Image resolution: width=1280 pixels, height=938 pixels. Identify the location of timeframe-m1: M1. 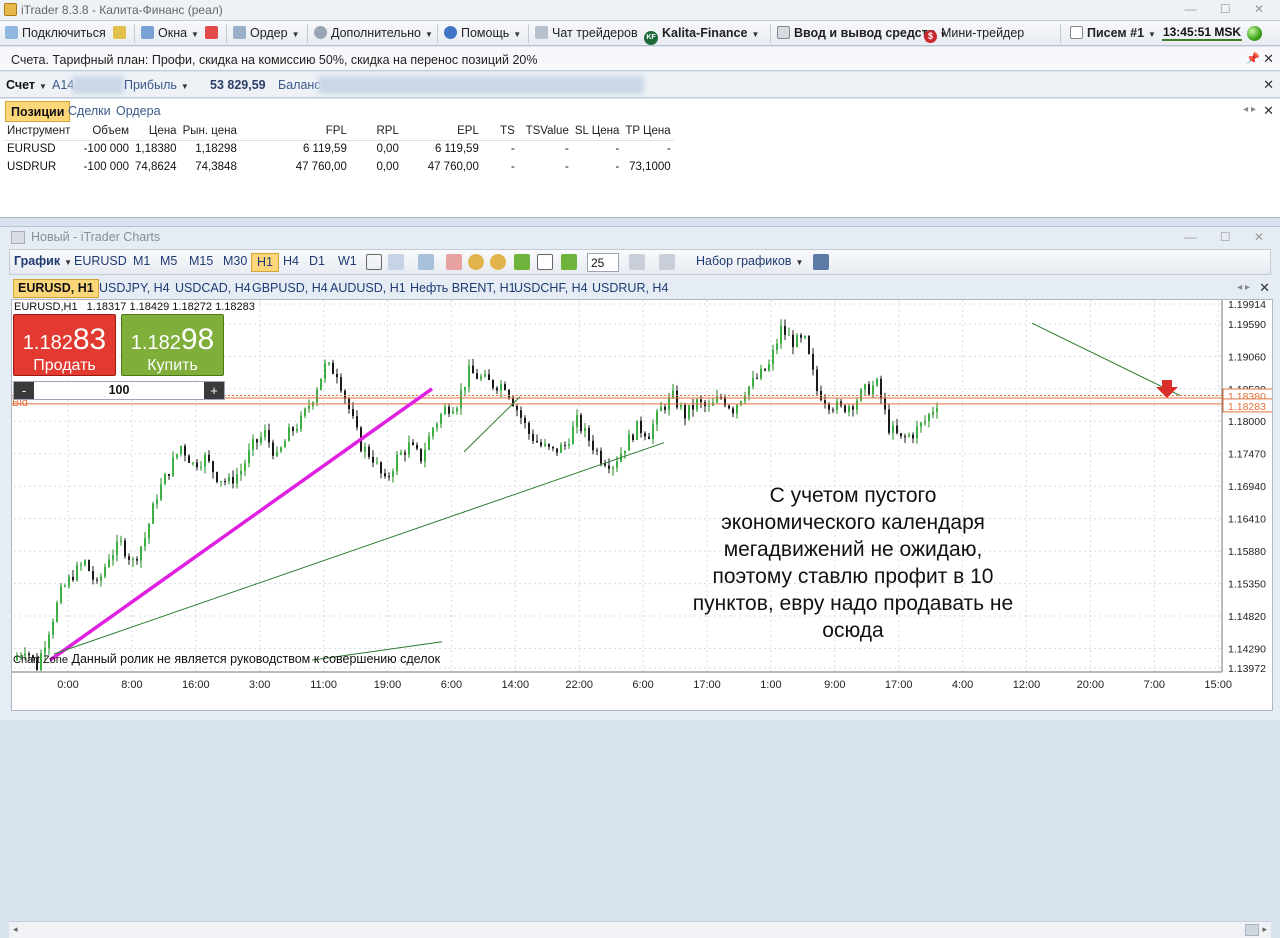
(141, 262).